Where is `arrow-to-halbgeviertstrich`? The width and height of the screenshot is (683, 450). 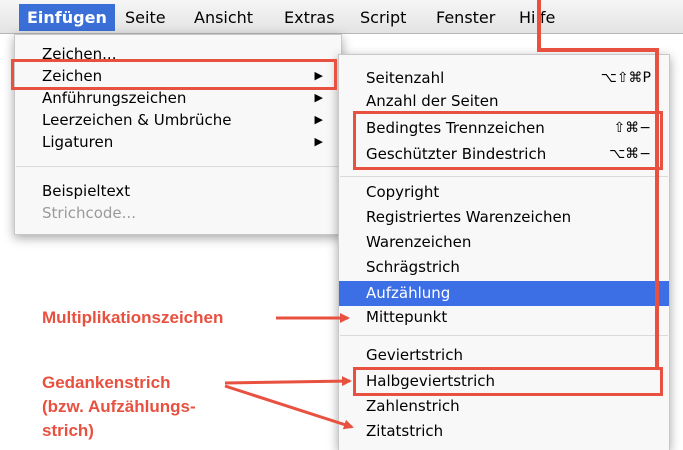
arrow-to-halbgeviertstrich is located at coordinates (288, 381).